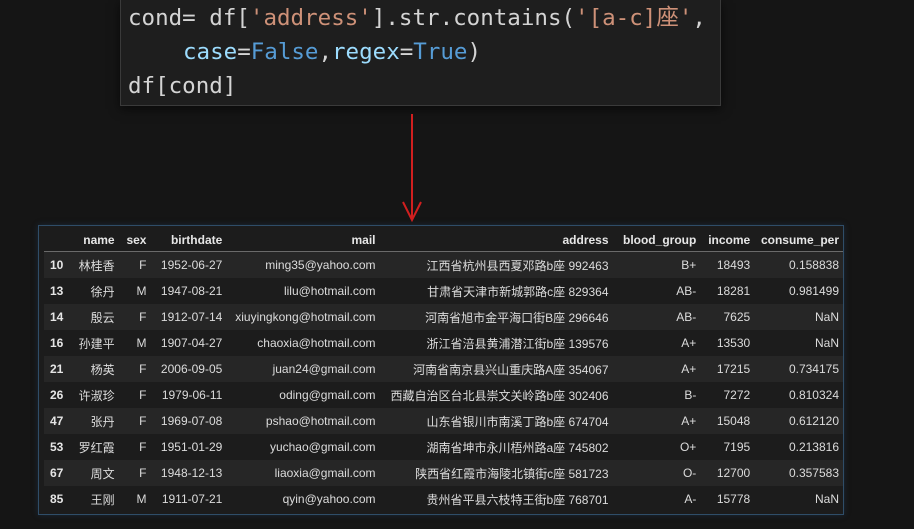 The width and height of the screenshot is (914, 529). I want to click on cell-mail: chaoxia@hotmail.com, so click(303, 343).